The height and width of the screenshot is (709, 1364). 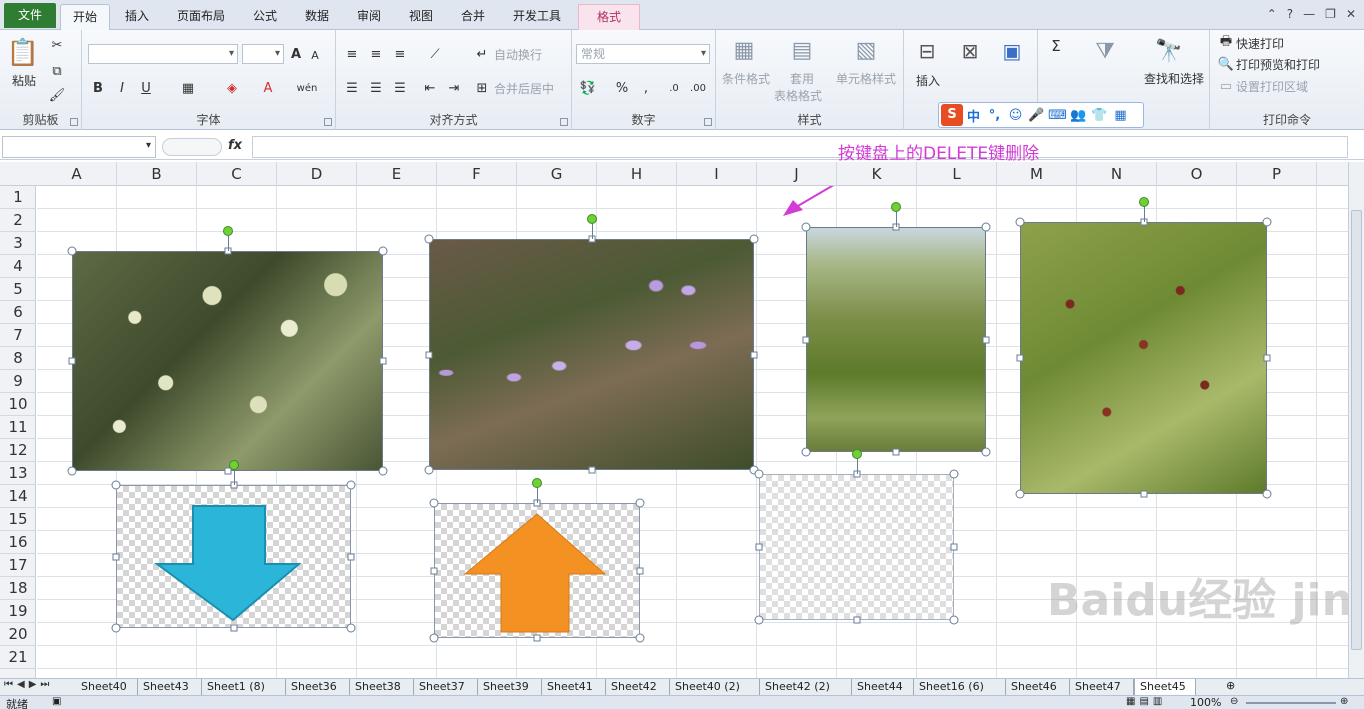 What do you see at coordinates (77, 174) in the screenshot?
I see `column-header-a: A` at bounding box center [77, 174].